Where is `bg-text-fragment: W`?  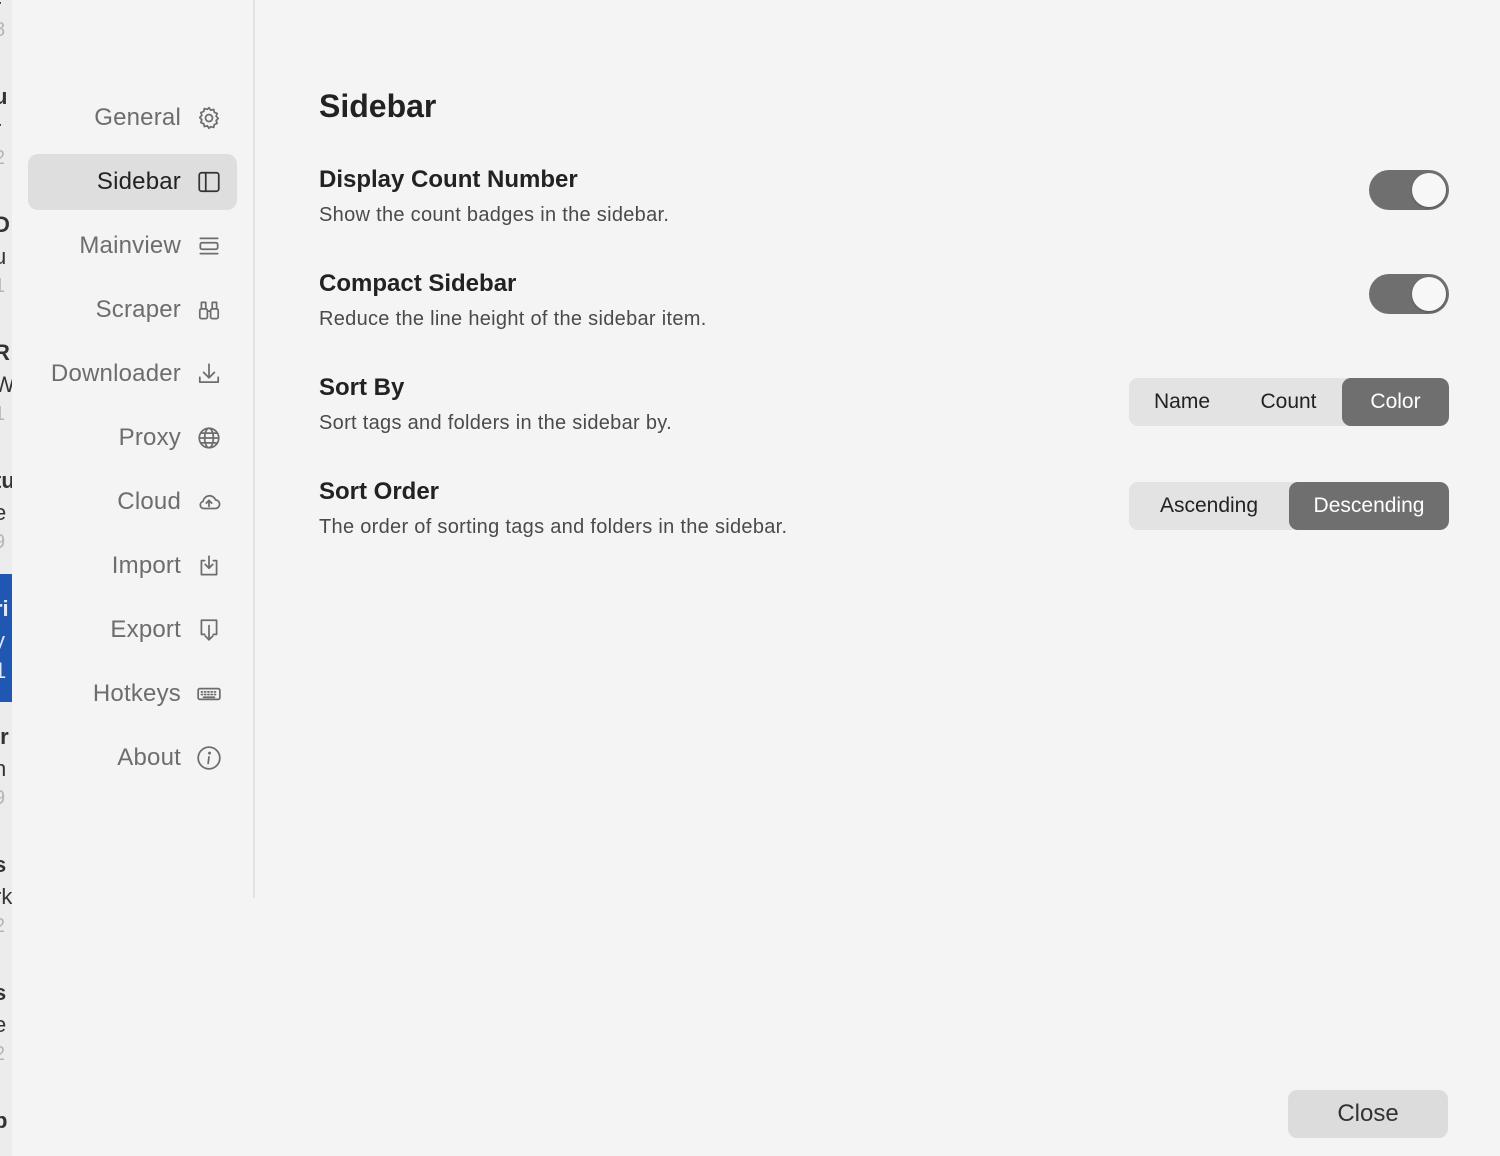 bg-text-fragment: W is located at coordinates (6, 384).